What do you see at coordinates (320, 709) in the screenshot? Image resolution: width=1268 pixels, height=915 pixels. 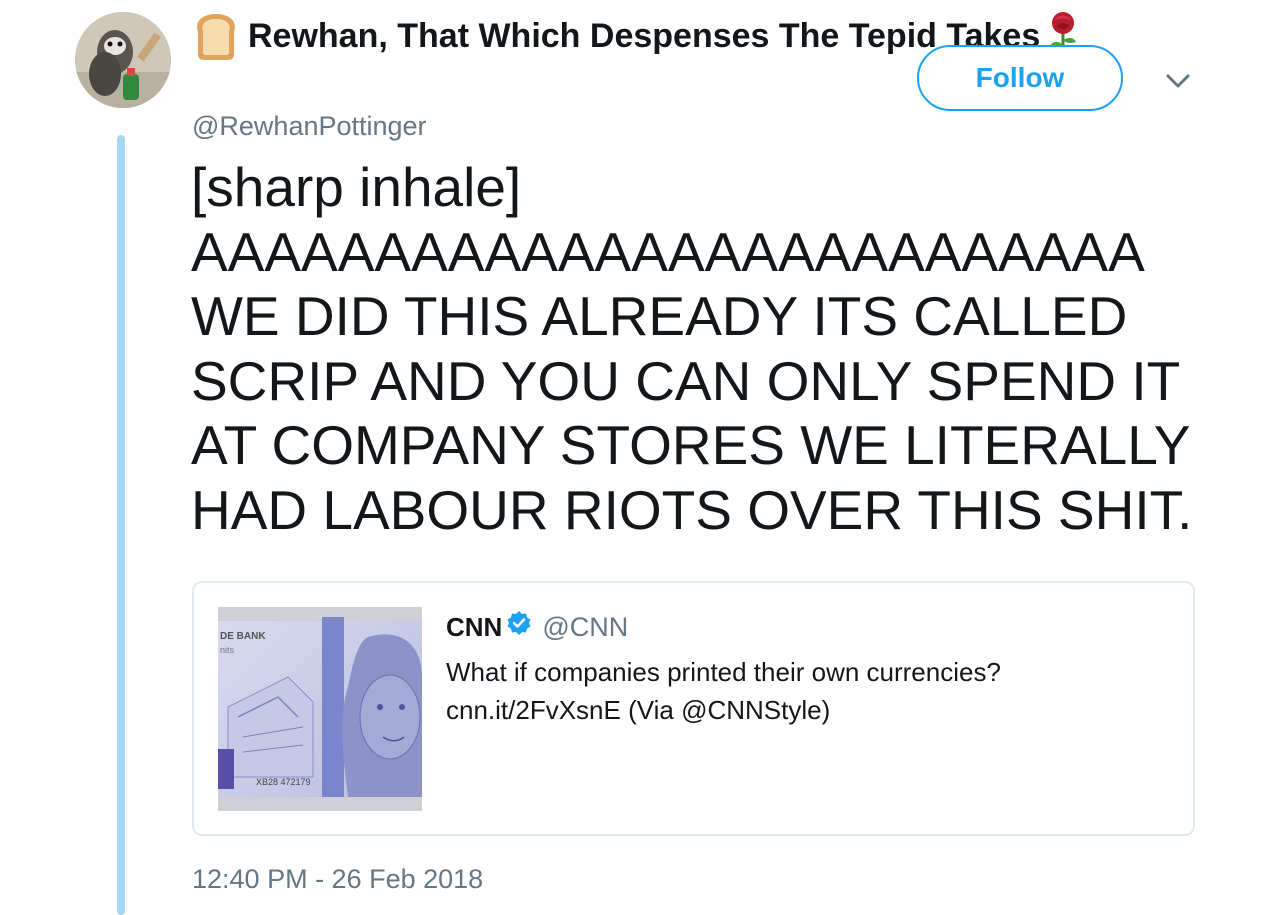 I see `quoted-tweet-thumbnail: DE BANK nits XB28 472179` at bounding box center [320, 709].